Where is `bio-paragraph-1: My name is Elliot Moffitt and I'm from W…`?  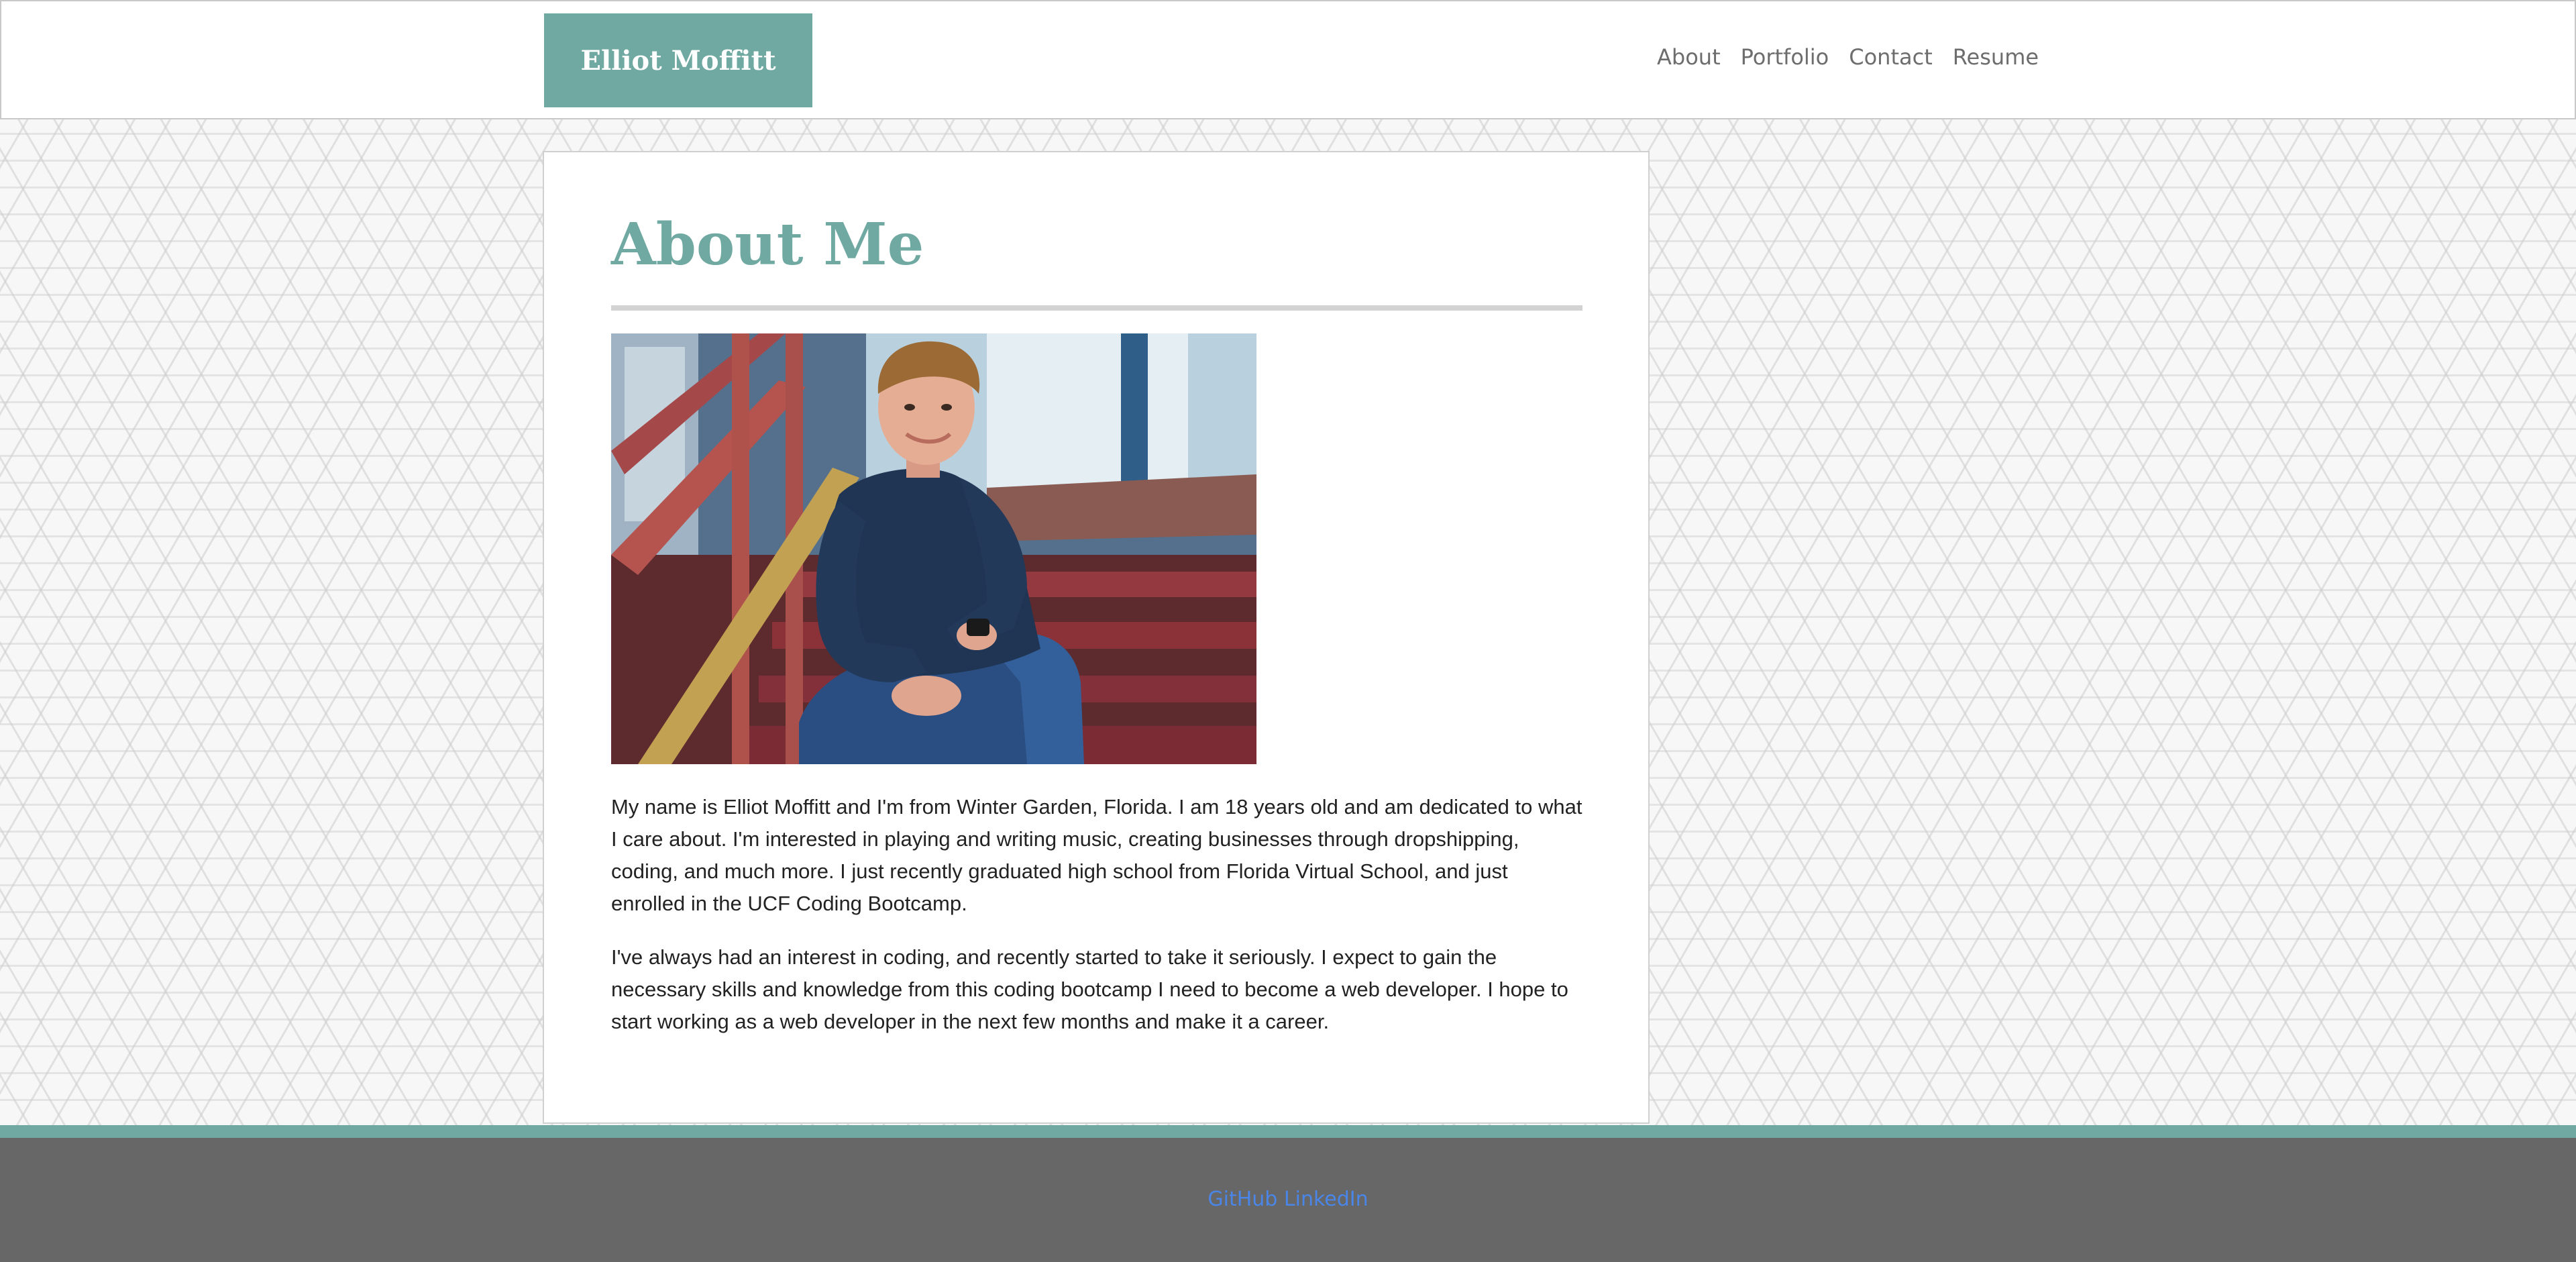 bio-paragraph-1: My name is Elliot Moffitt and I'm from W… is located at coordinates (1096, 855).